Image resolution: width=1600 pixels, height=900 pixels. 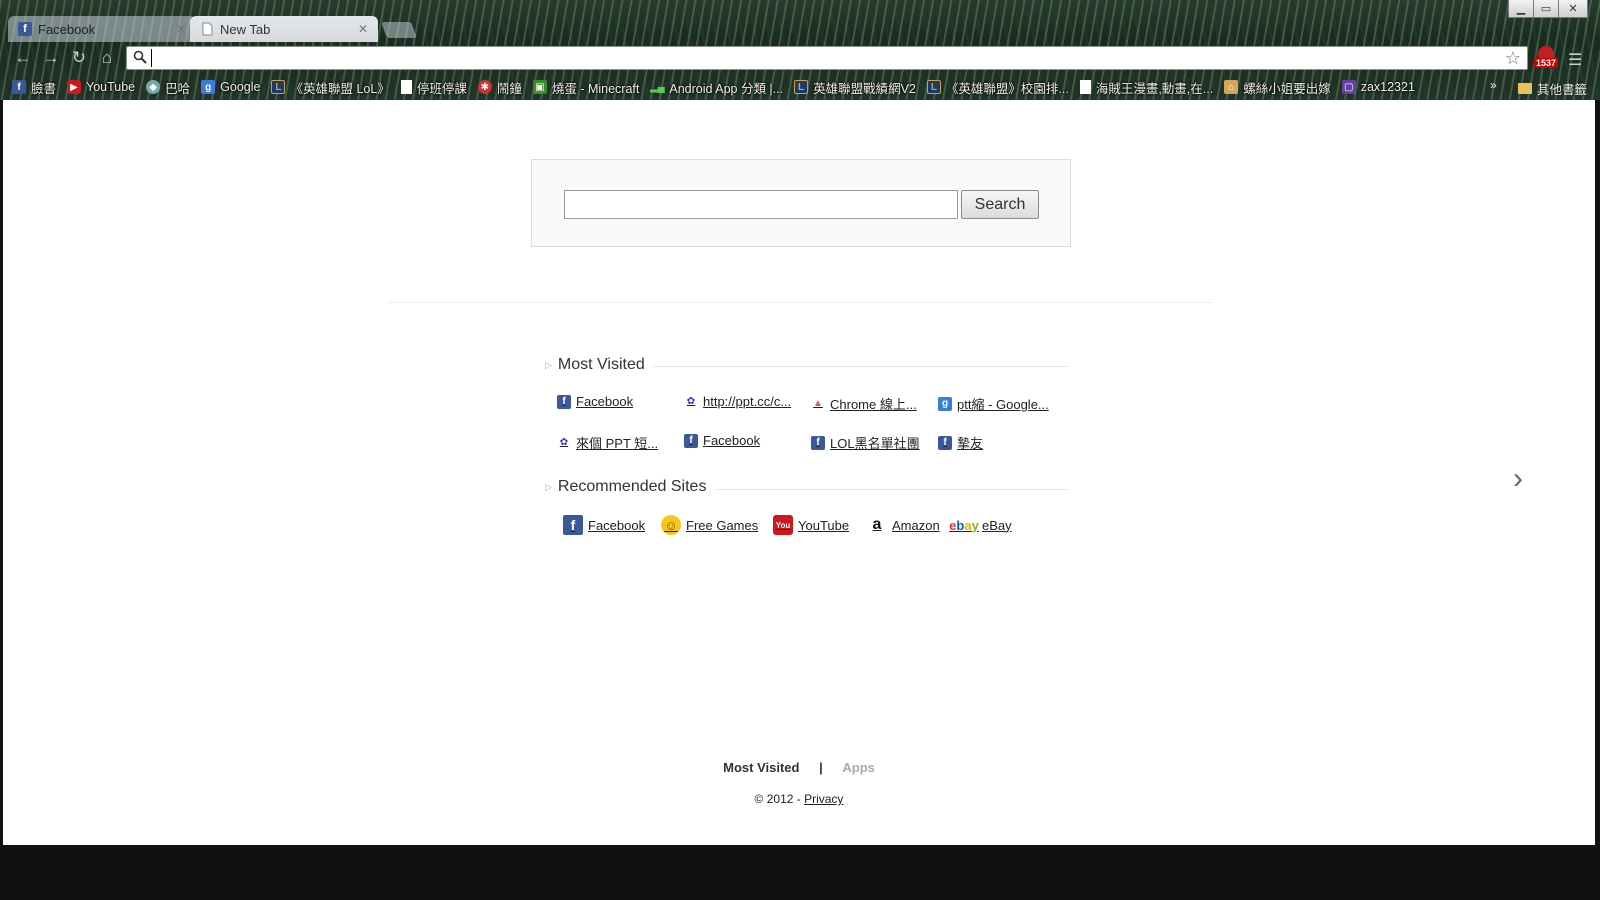 What do you see at coordinates (140, 57) in the screenshot?
I see `search-icon` at bounding box center [140, 57].